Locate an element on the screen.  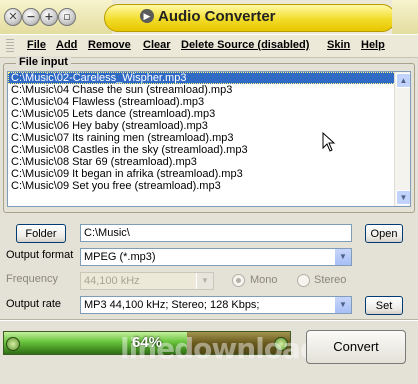
frequency-value: 44,100 kHz is located at coordinates (112, 281).